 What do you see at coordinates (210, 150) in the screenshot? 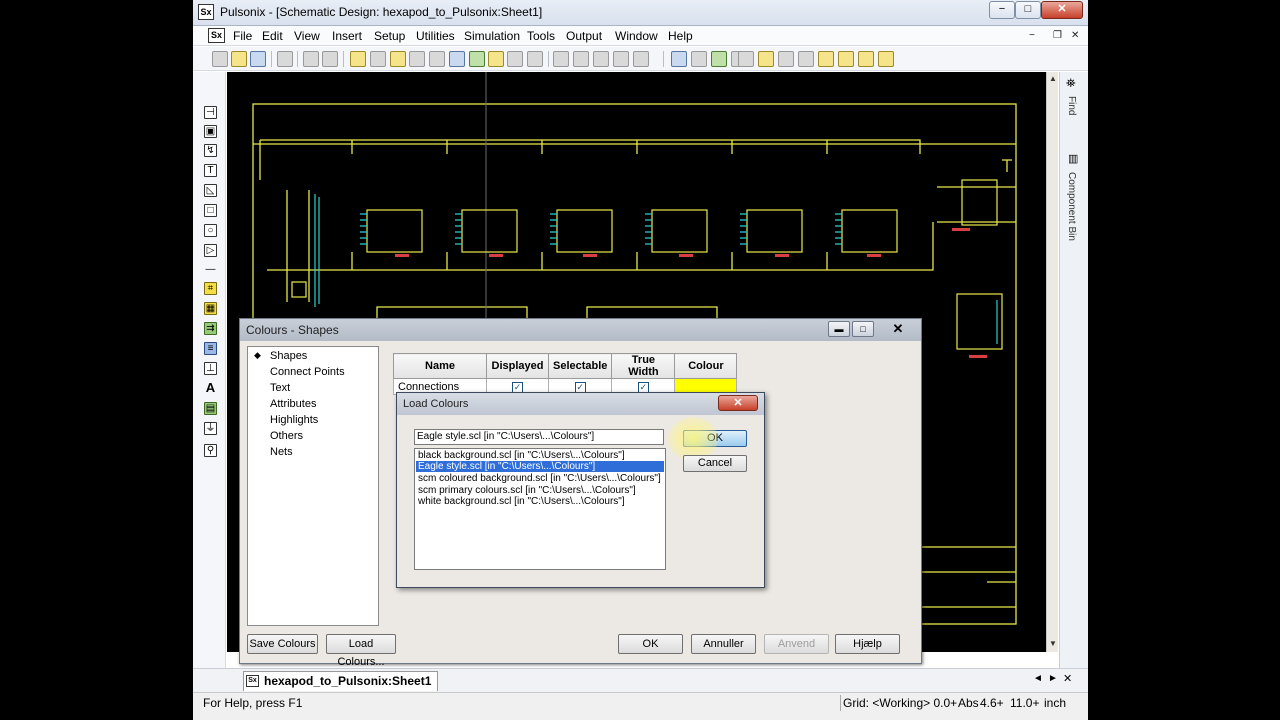
I see `connection-icon: ↯` at bounding box center [210, 150].